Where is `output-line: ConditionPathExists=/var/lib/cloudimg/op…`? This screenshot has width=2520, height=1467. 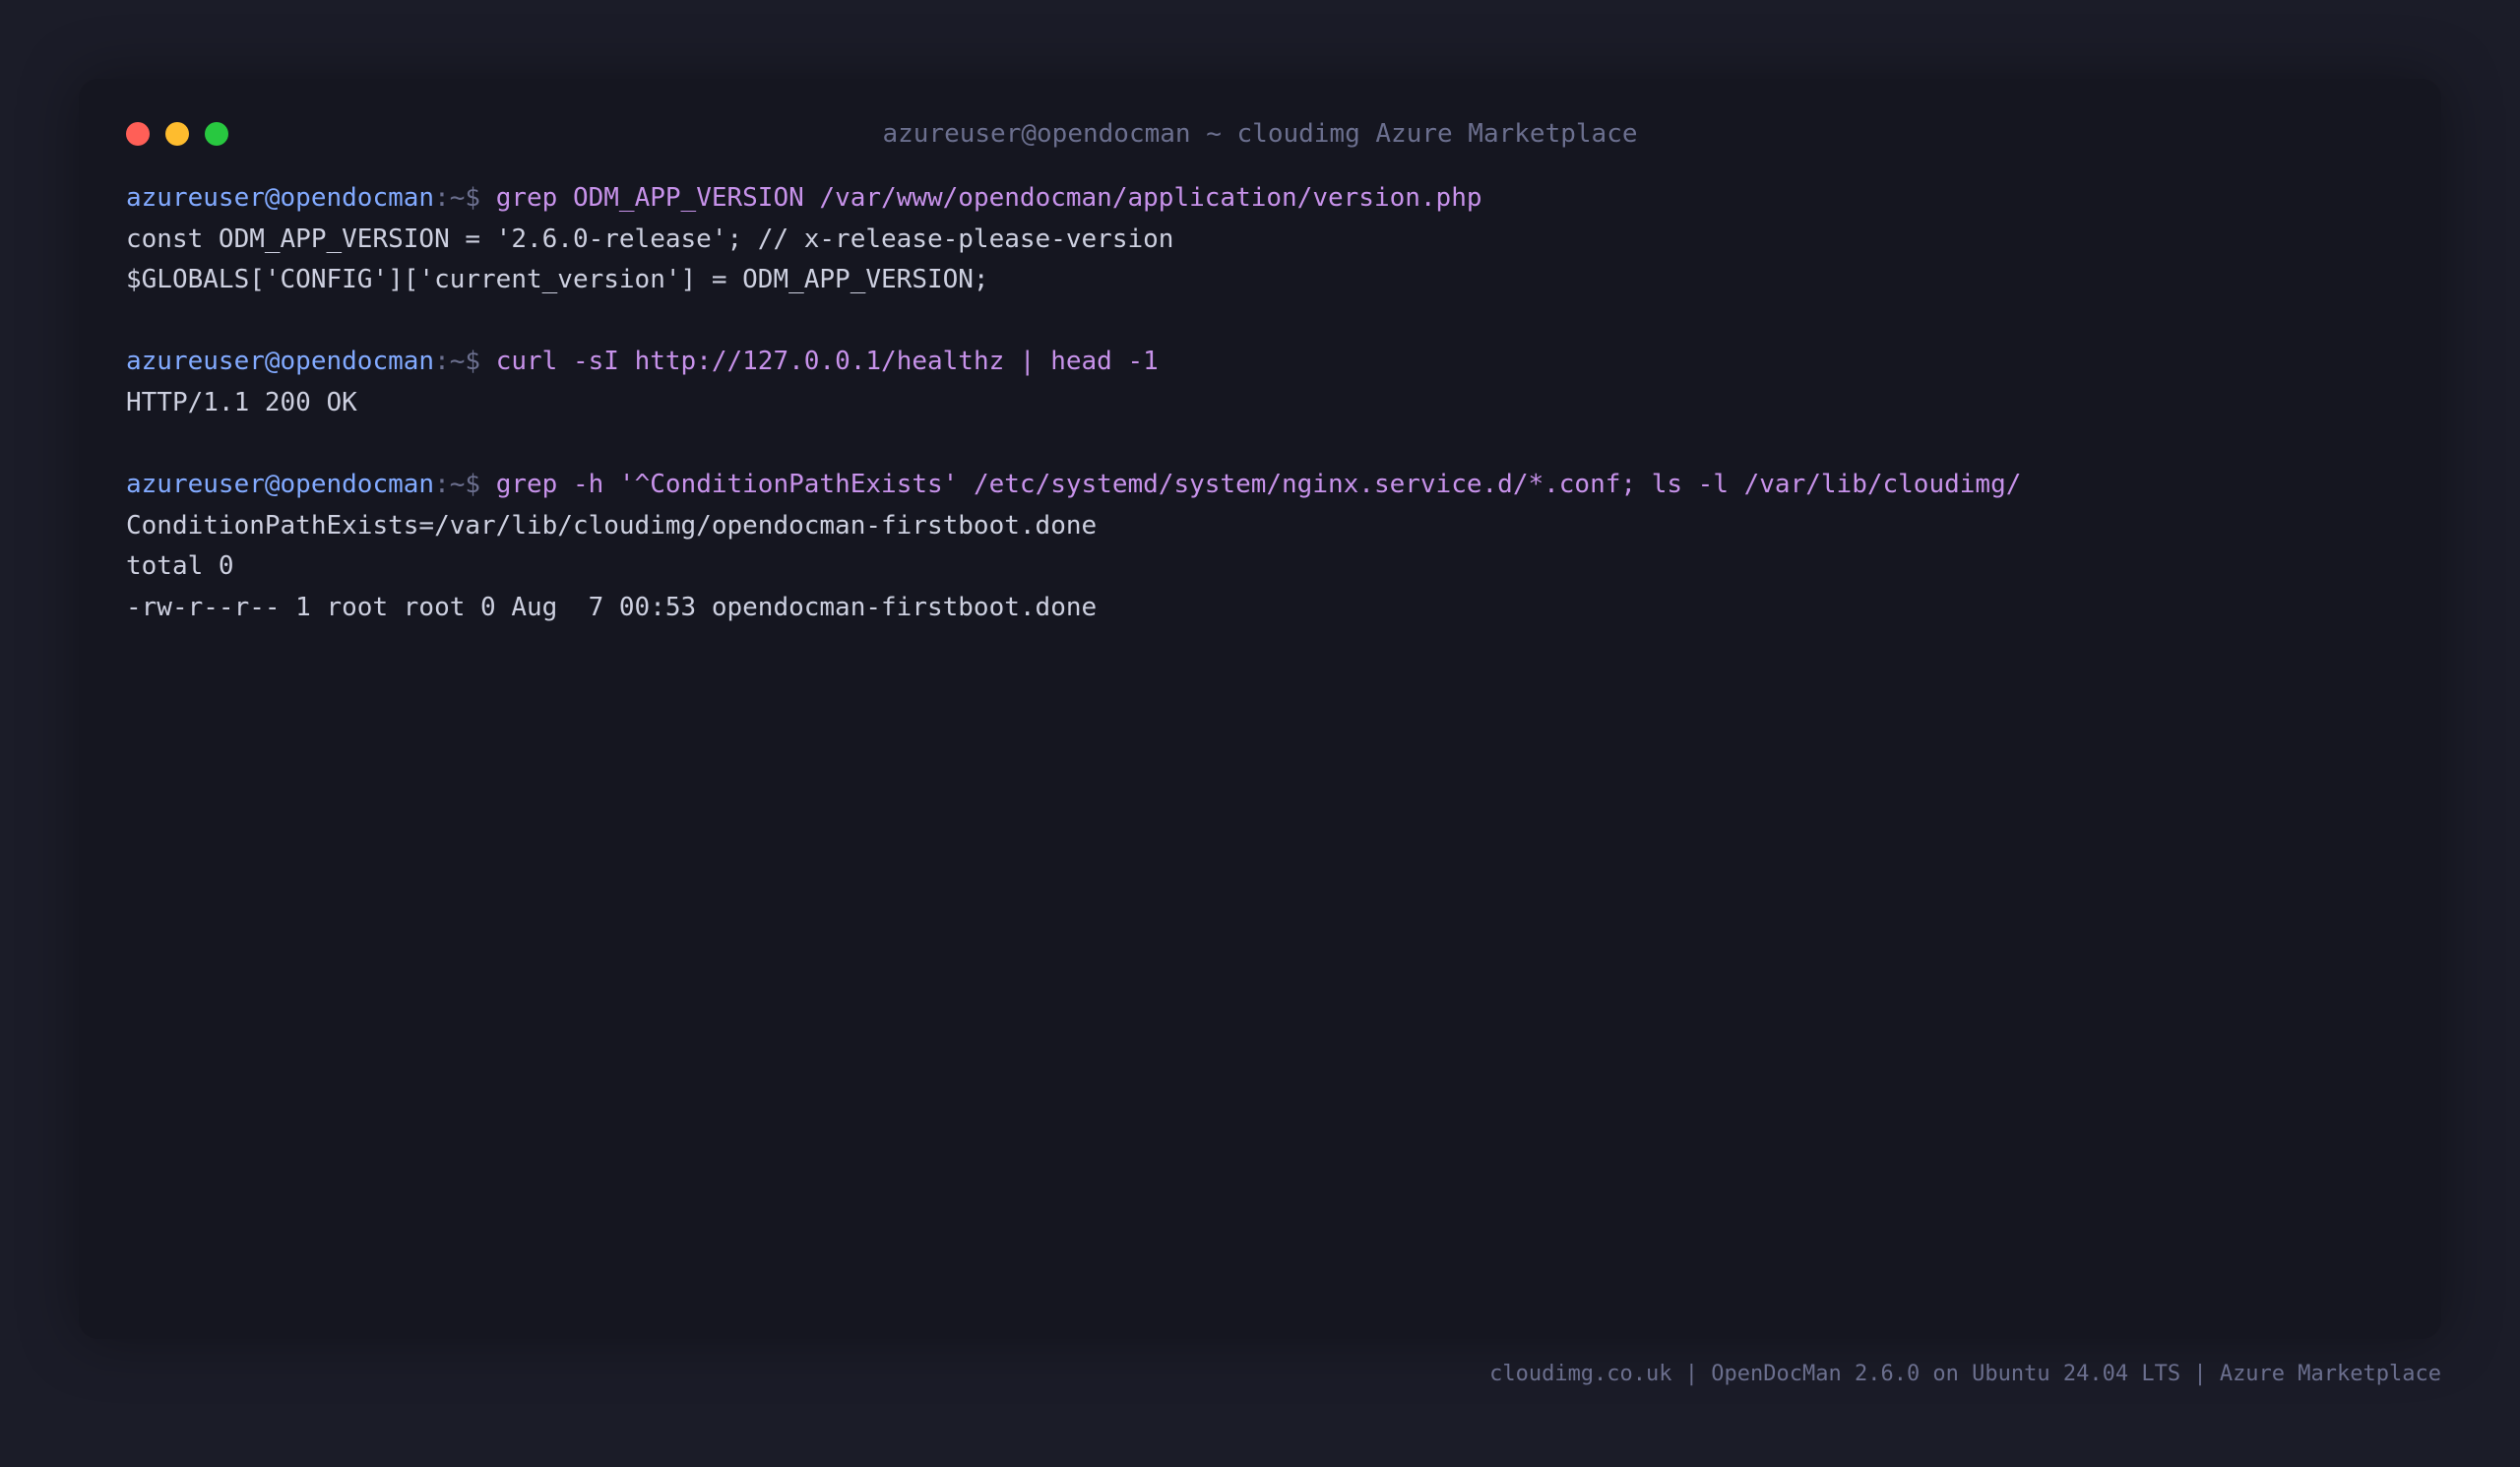 output-line: ConditionPathExists=/var/lib/cloudimg/op… is located at coordinates (612, 525).